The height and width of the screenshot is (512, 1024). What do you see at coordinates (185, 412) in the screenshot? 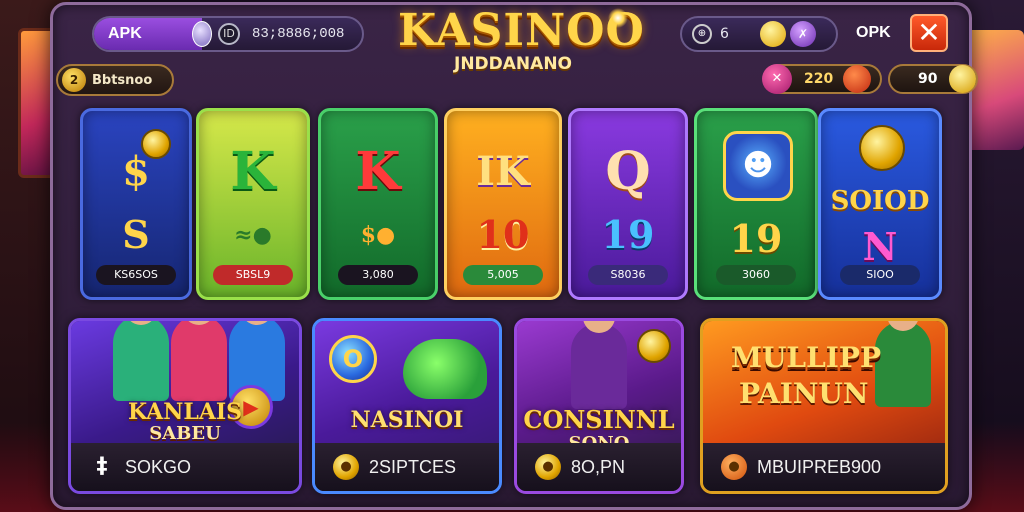
I see `card-title: KANLAIS` at bounding box center [185, 412].